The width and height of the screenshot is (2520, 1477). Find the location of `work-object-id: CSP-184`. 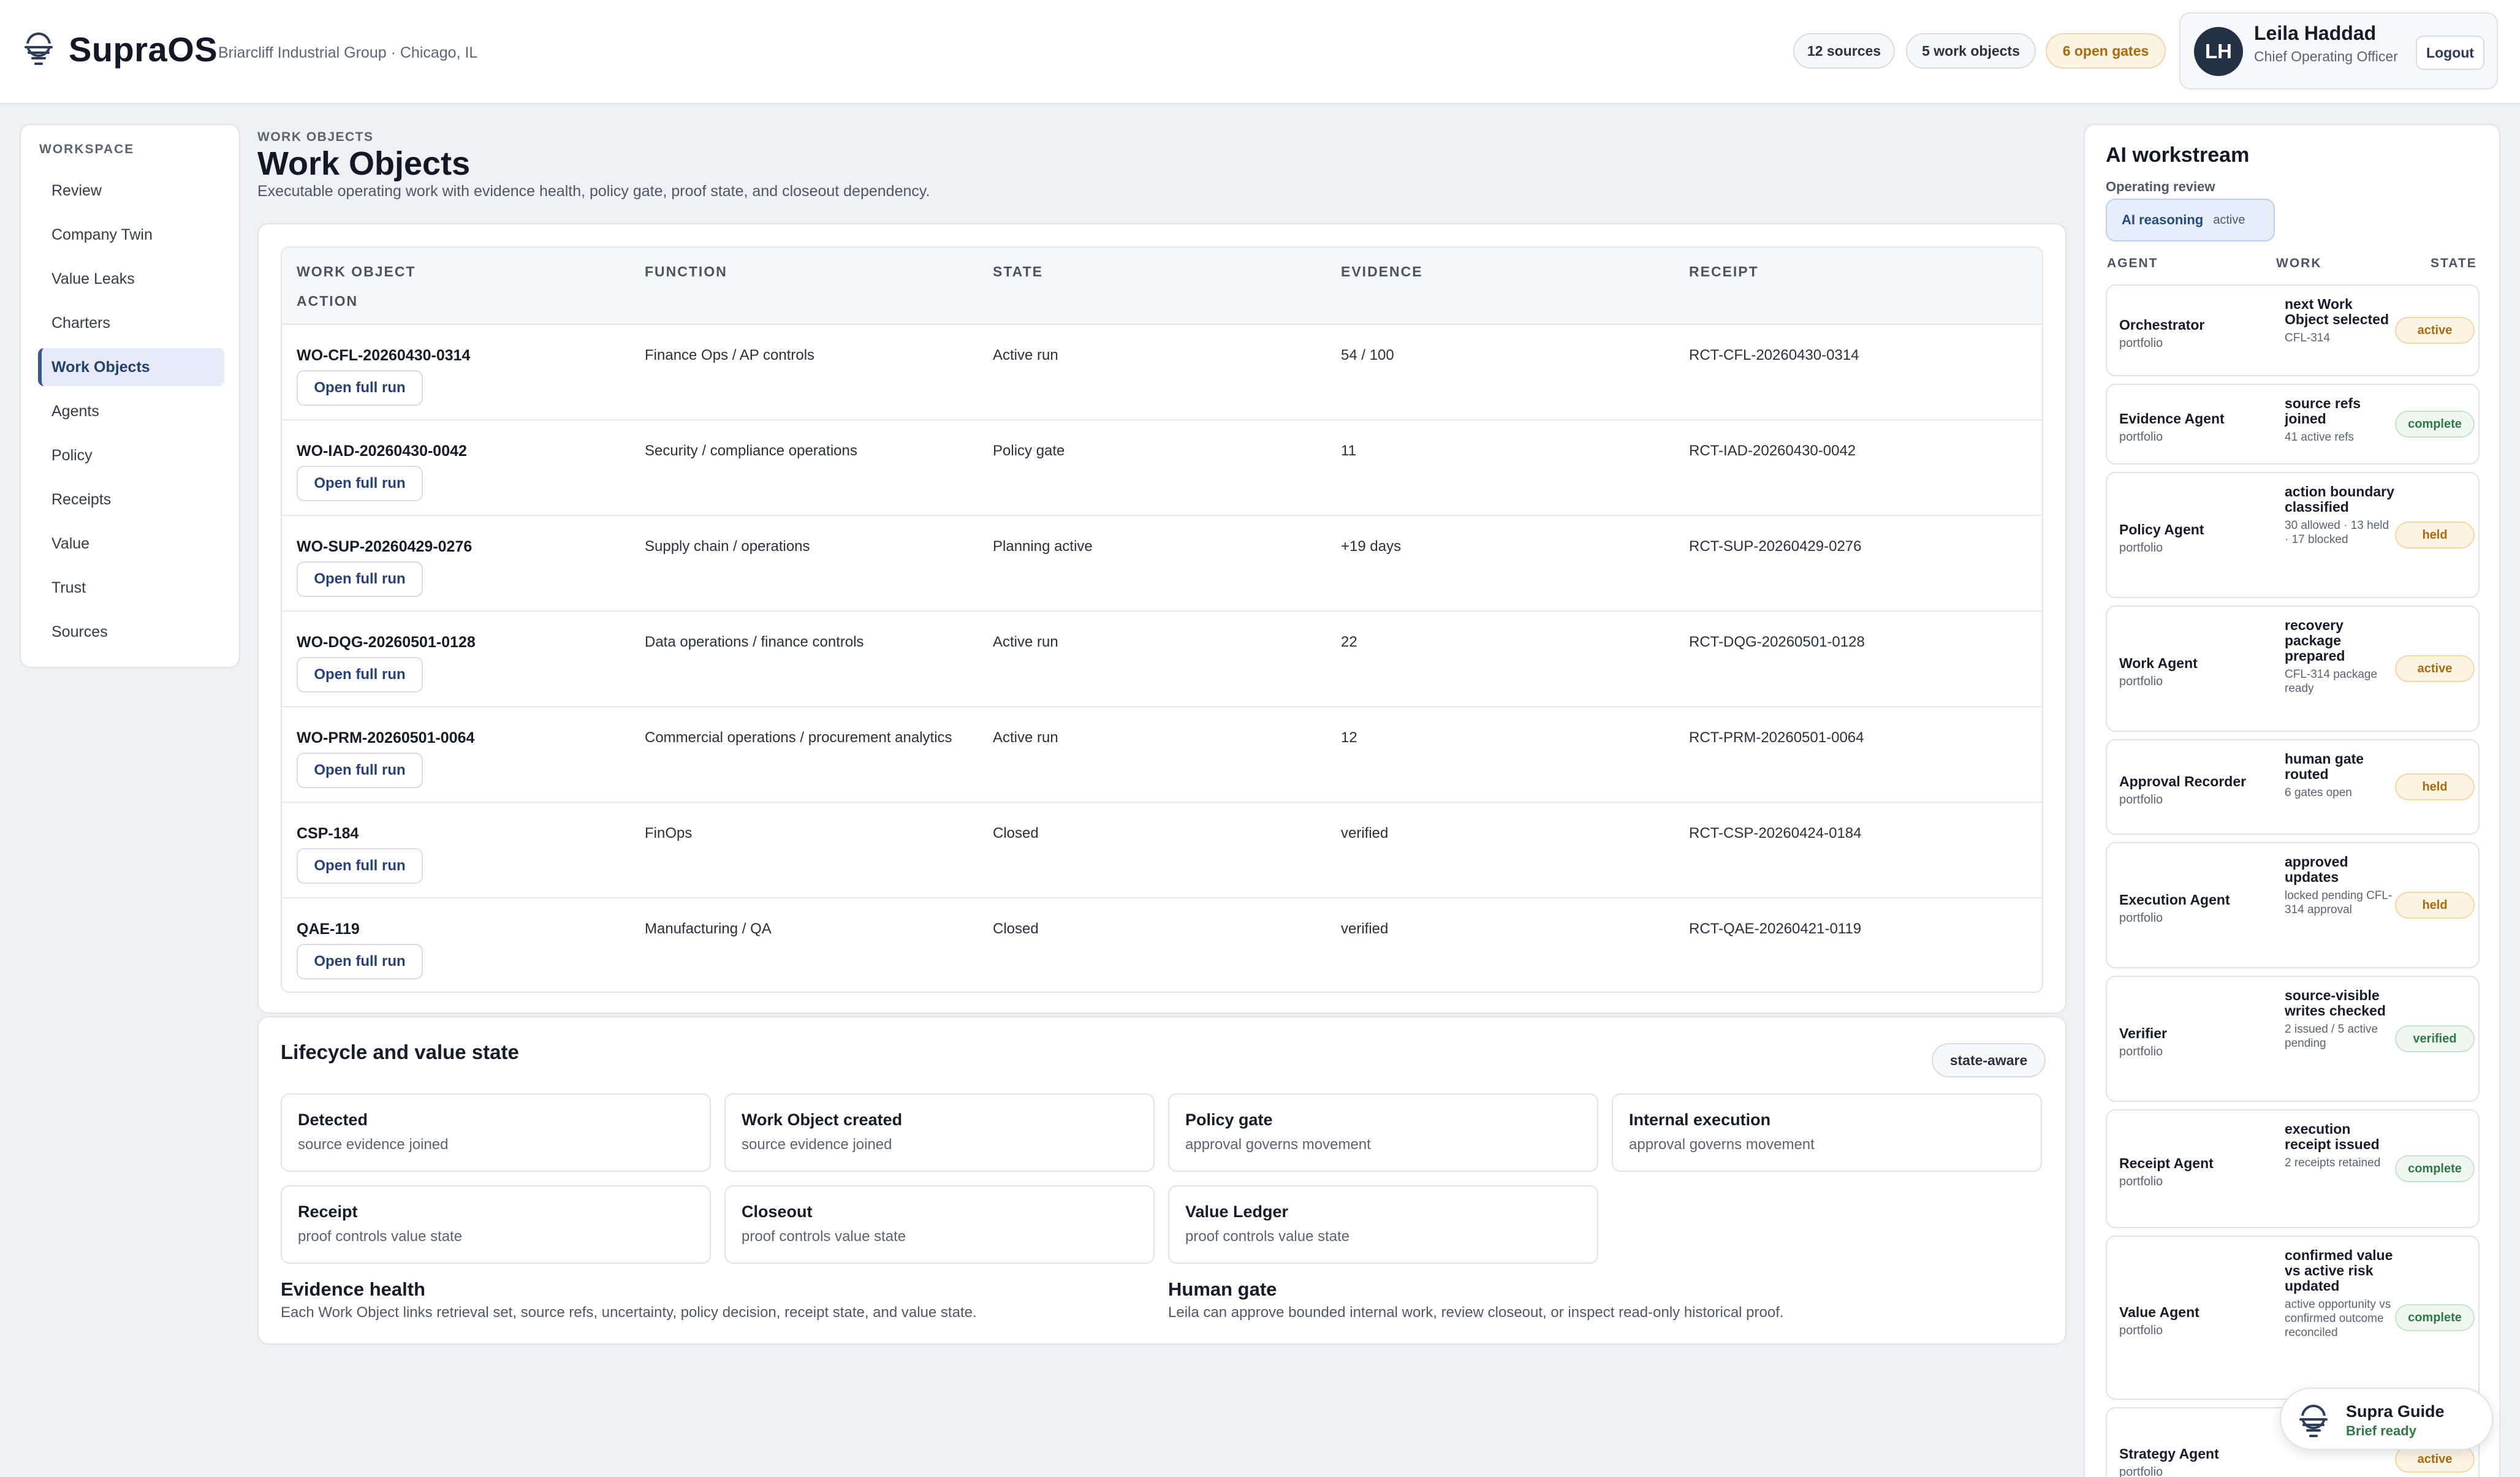

work-object-id: CSP-184 is located at coordinates (328, 834).